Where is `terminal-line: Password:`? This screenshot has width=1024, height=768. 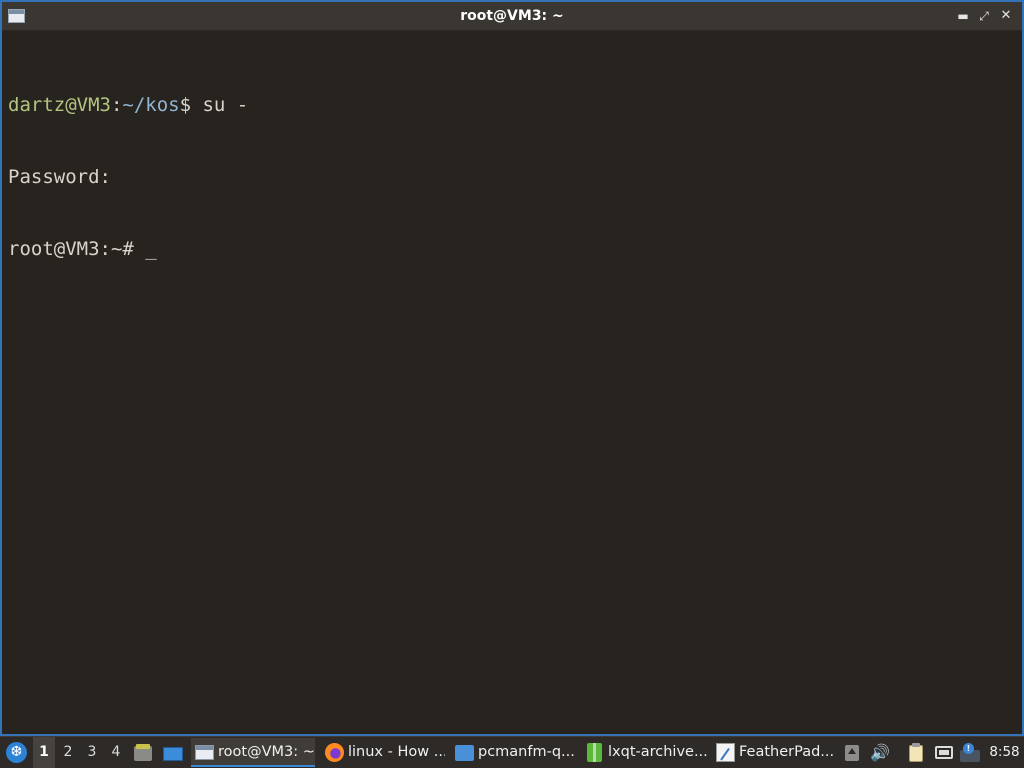 terminal-line: Password: is located at coordinates (512, 177).